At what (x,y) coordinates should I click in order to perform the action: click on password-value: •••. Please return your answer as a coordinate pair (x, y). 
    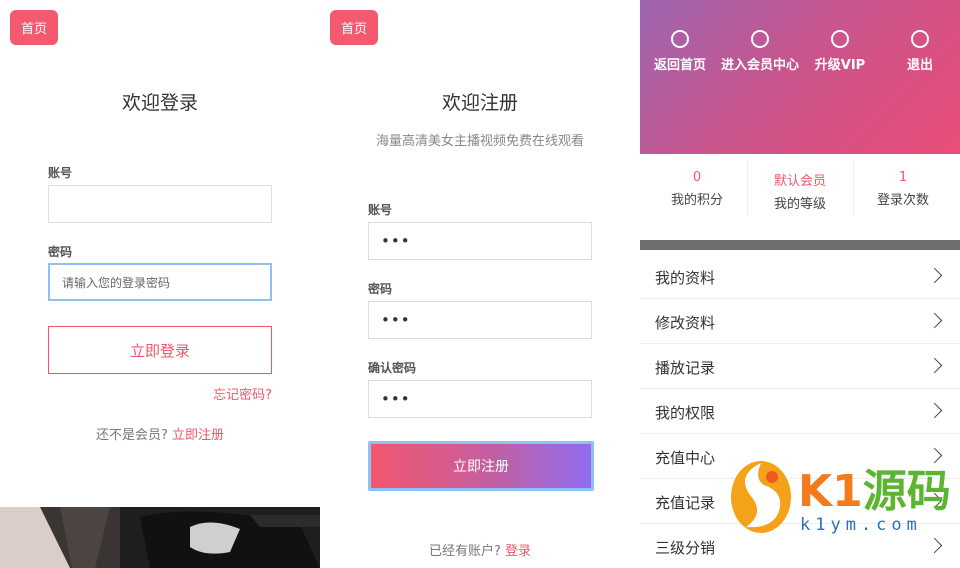
    Looking at the image, I should click on (396, 320).